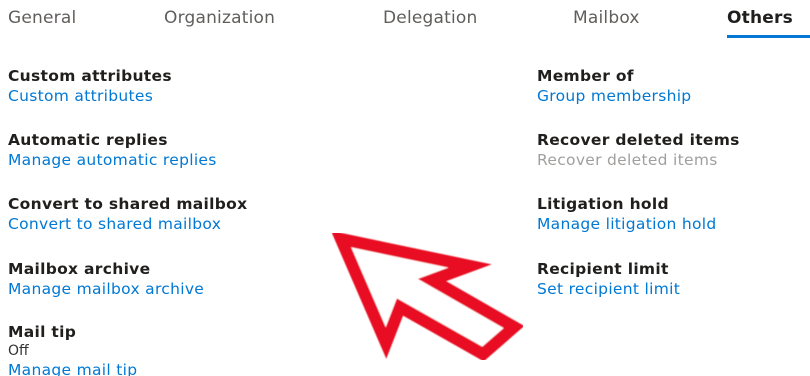 Image resolution: width=810 pixels, height=376 pixels. Describe the element at coordinates (112, 160) in the screenshot. I see `manage-automatic-replies-link: Manage automatic replies` at that location.